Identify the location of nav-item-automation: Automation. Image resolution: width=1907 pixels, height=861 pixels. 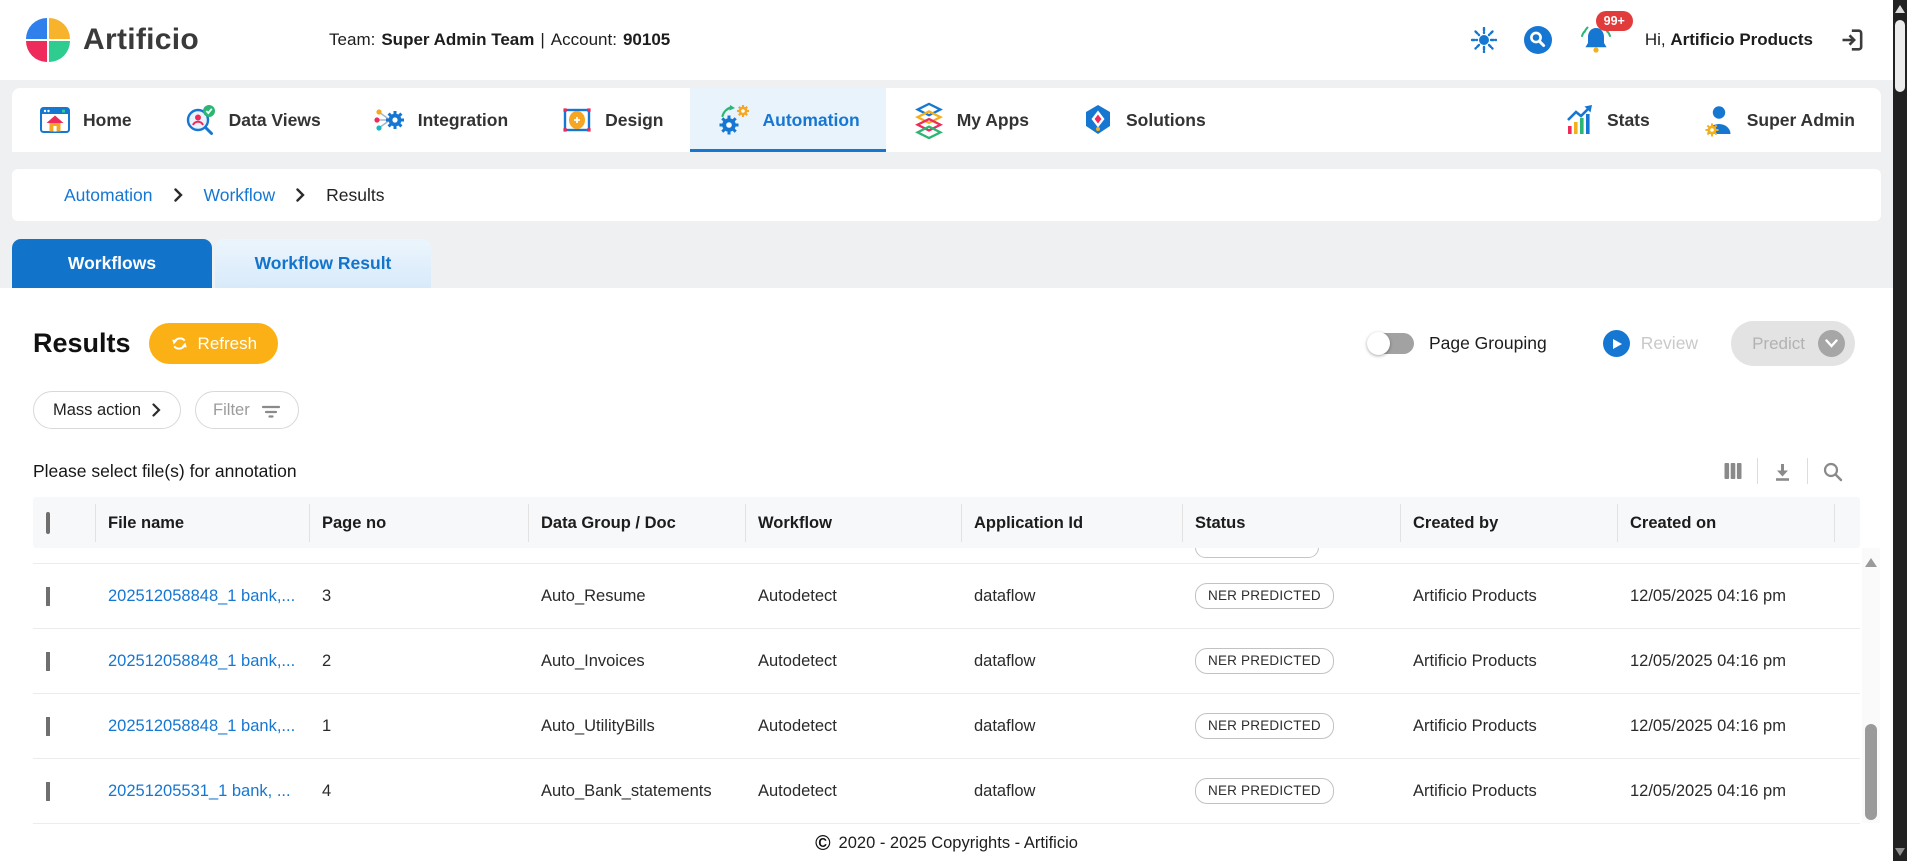
(787, 120).